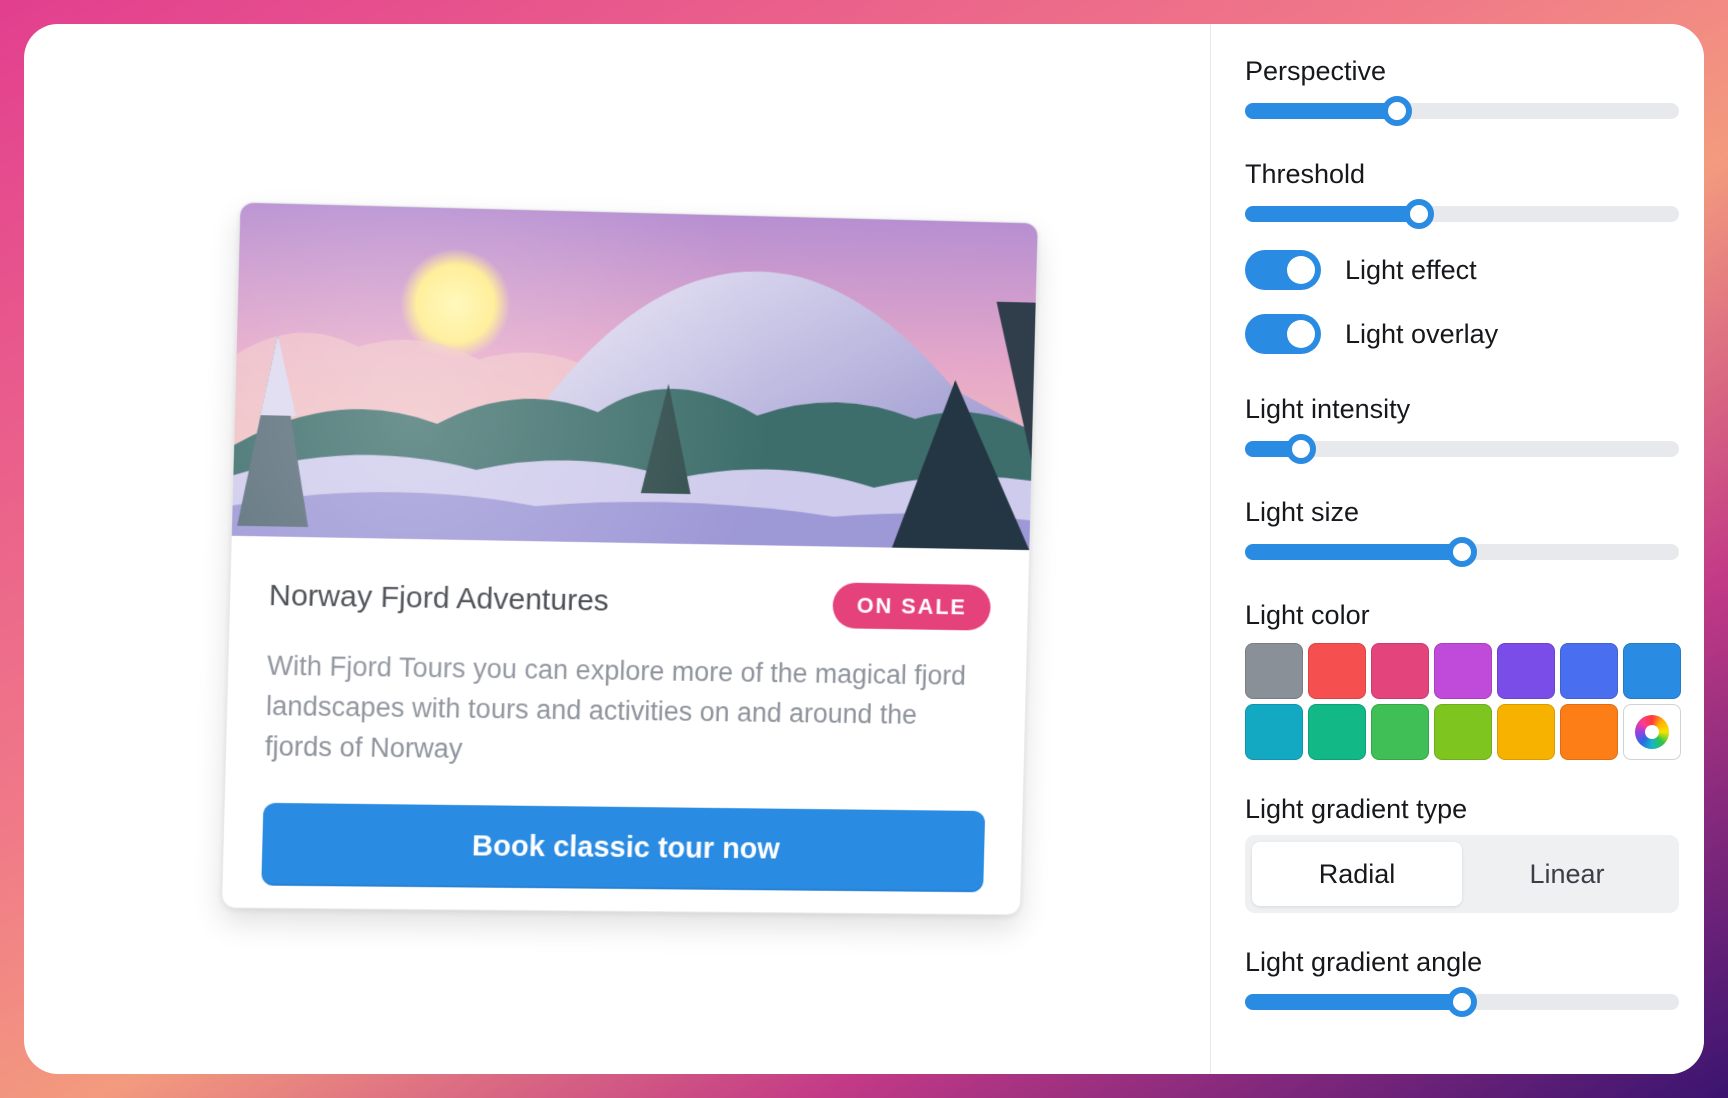 This screenshot has width=1728, height=1098. Describe the element at coordinates (1307, 615) in the screenshot. I see `light-color-label: Light color` at that location.